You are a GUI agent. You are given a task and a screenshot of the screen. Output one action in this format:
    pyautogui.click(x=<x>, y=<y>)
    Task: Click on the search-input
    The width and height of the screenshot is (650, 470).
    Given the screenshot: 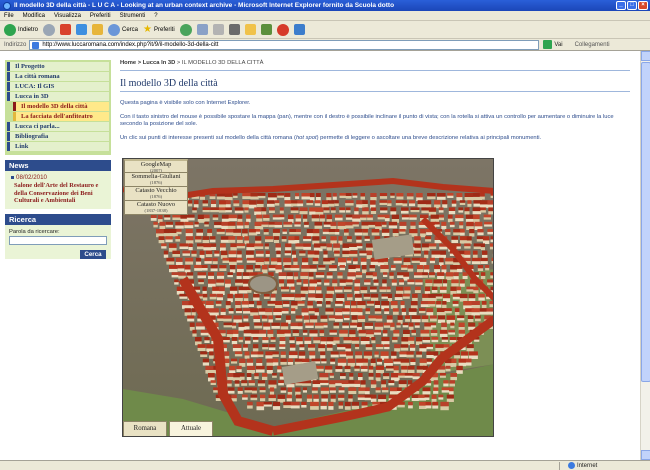 What is the action you would take?
    pyautogui.click(x=58, y=240)
    